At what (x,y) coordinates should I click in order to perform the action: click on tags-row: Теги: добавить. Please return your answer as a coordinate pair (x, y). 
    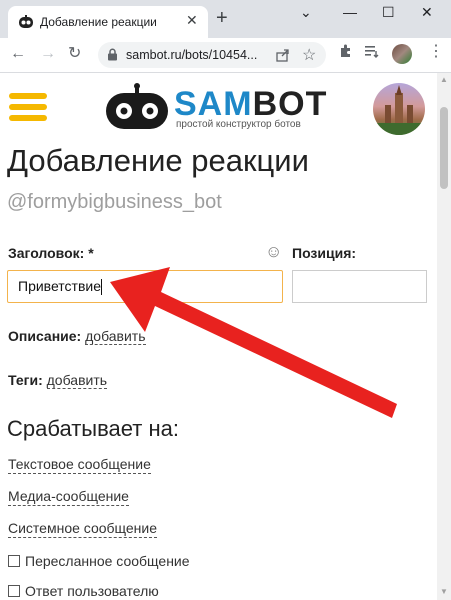
    Looking at the image, I should click on (58, 380).